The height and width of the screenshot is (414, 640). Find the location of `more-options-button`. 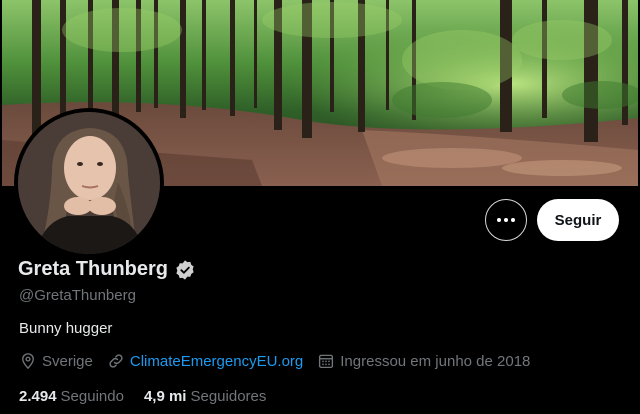

more-options-button is located at coordinates (506, 220).